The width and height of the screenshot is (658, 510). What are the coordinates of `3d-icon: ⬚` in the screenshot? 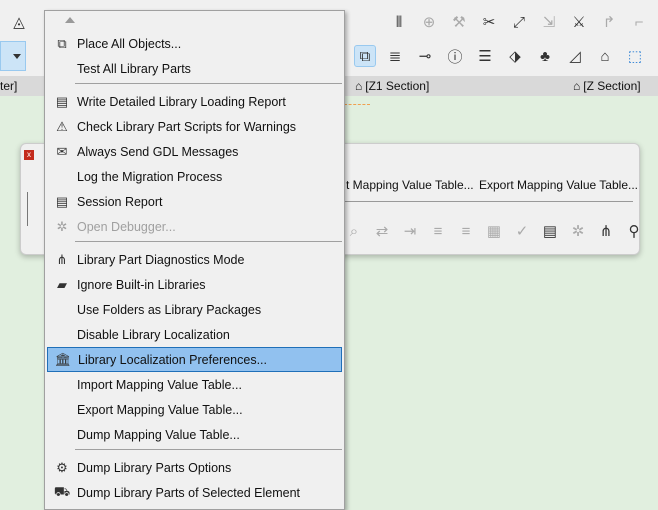 It's located at (635, 56).